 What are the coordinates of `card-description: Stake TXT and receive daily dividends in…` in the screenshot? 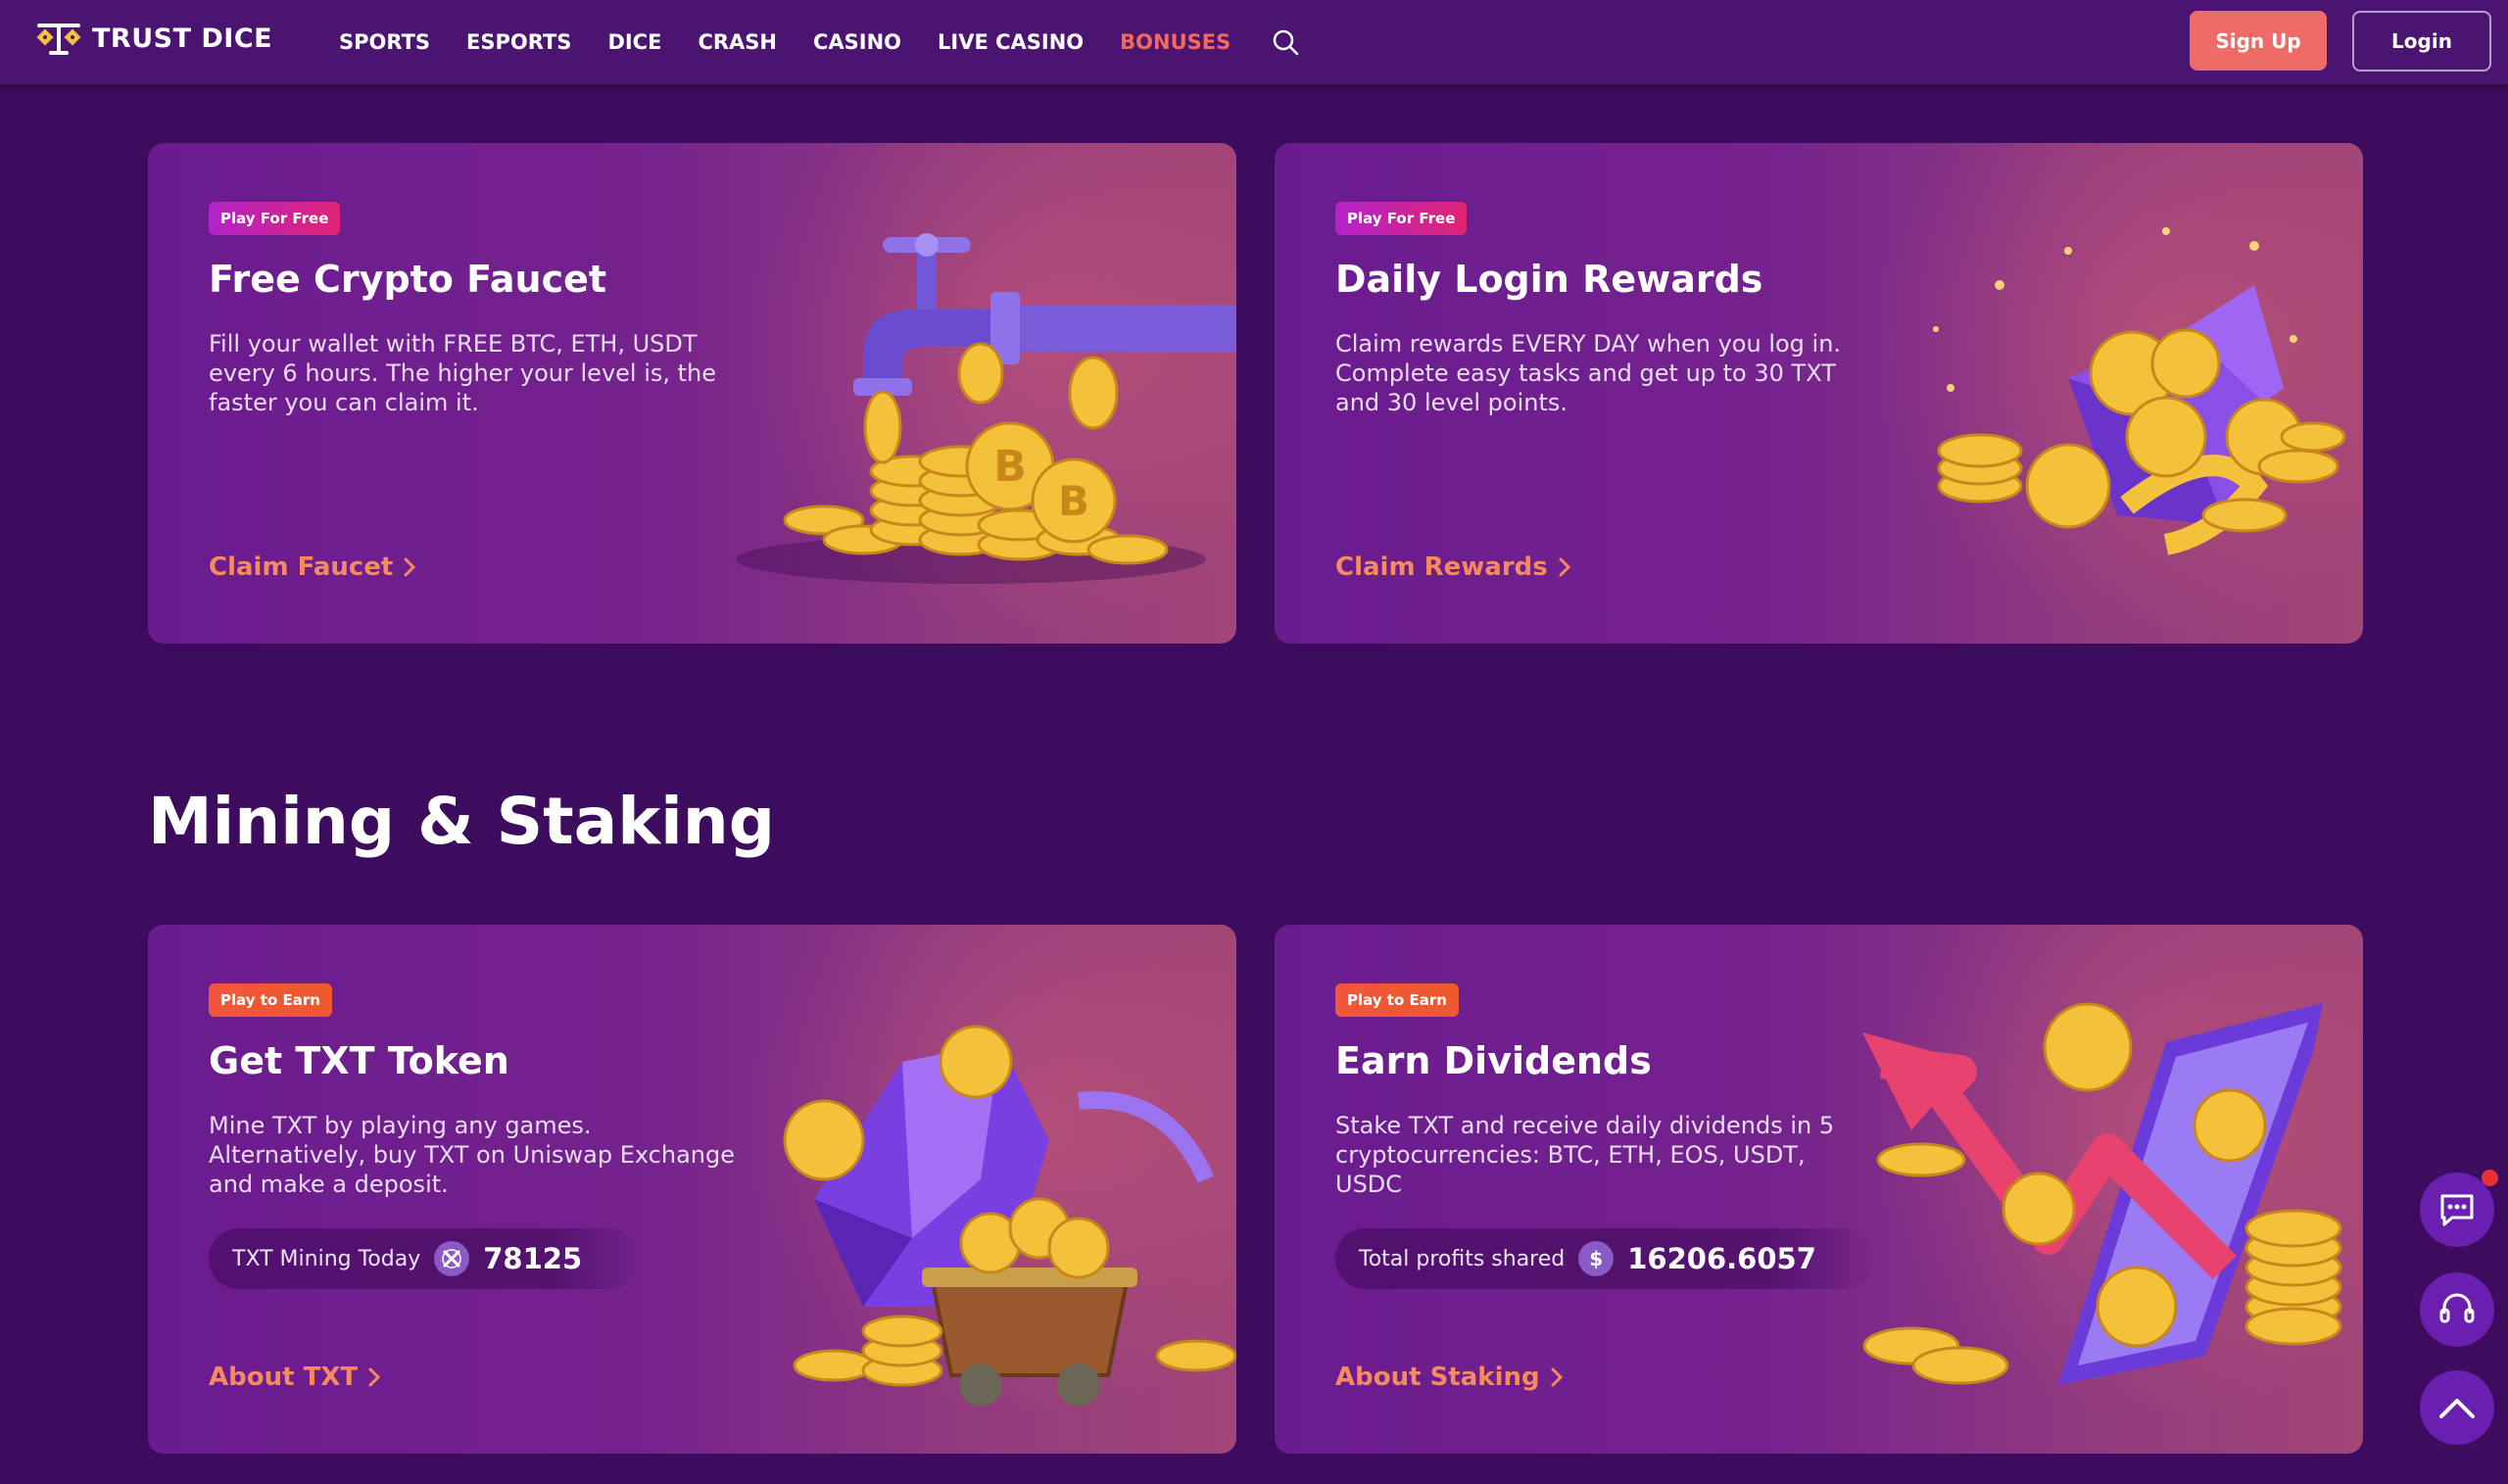 It's located at (1585, 1155).